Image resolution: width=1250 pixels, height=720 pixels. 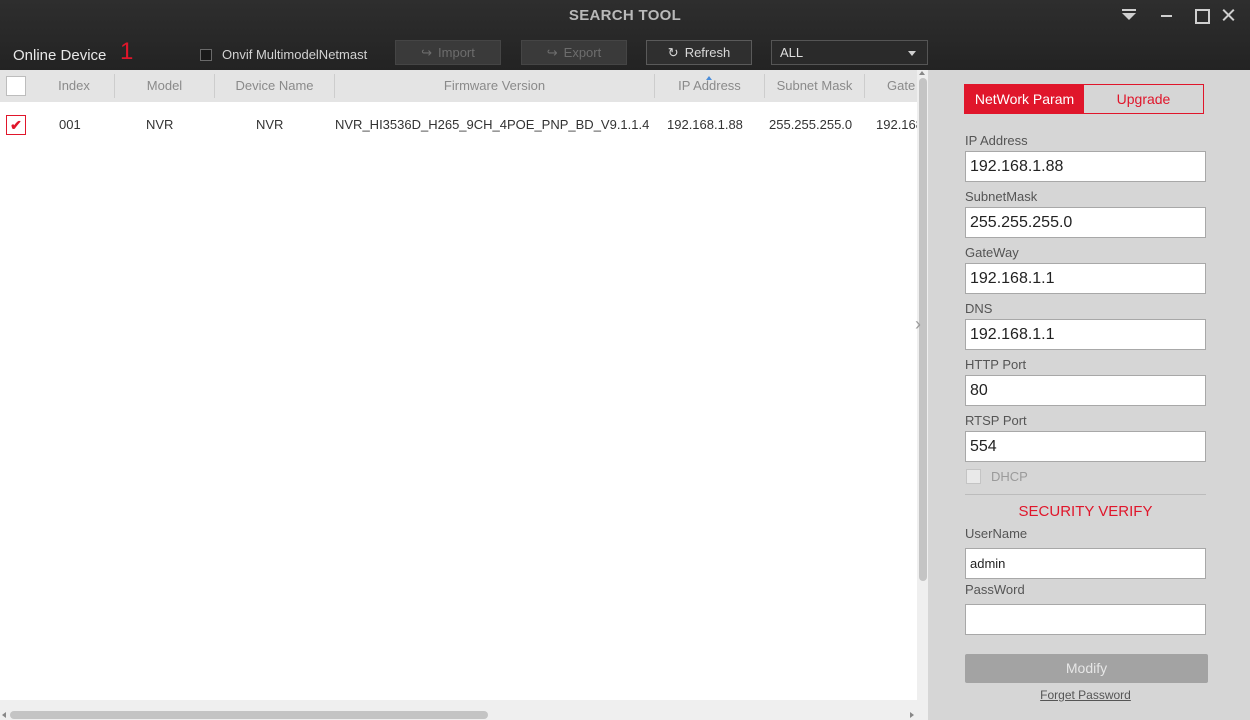 What do you see at coordinates (270, 124) in the screenshot?
I see `cell-device-name: NVR` at bounding box center [270, 124].